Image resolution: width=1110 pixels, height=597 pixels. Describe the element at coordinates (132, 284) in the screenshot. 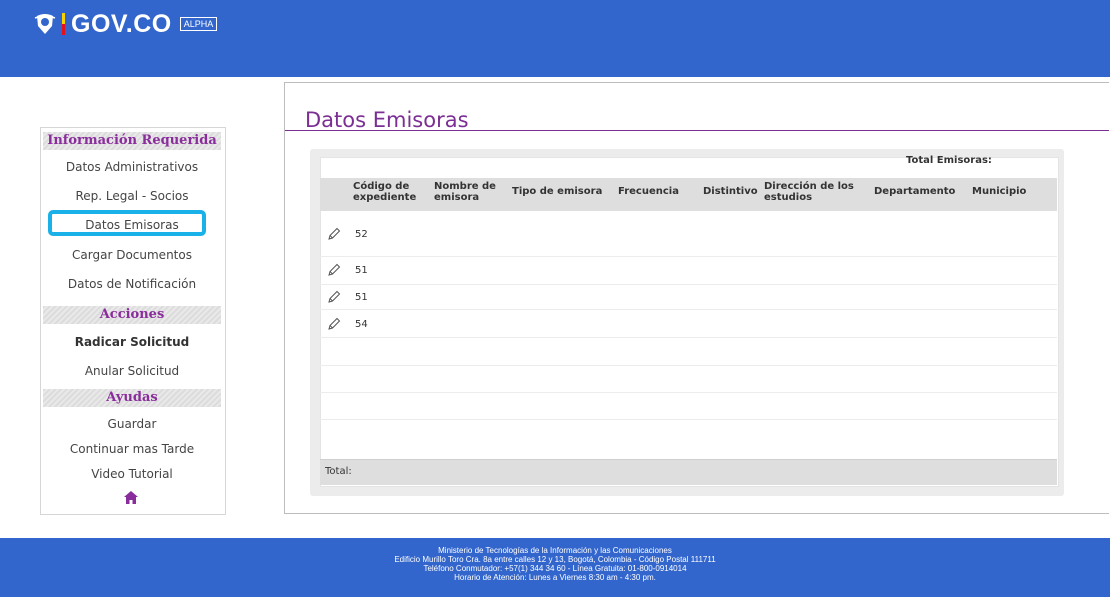

I see `sidebar-item-datos-notificacion: Datos de Notificación` at that location.